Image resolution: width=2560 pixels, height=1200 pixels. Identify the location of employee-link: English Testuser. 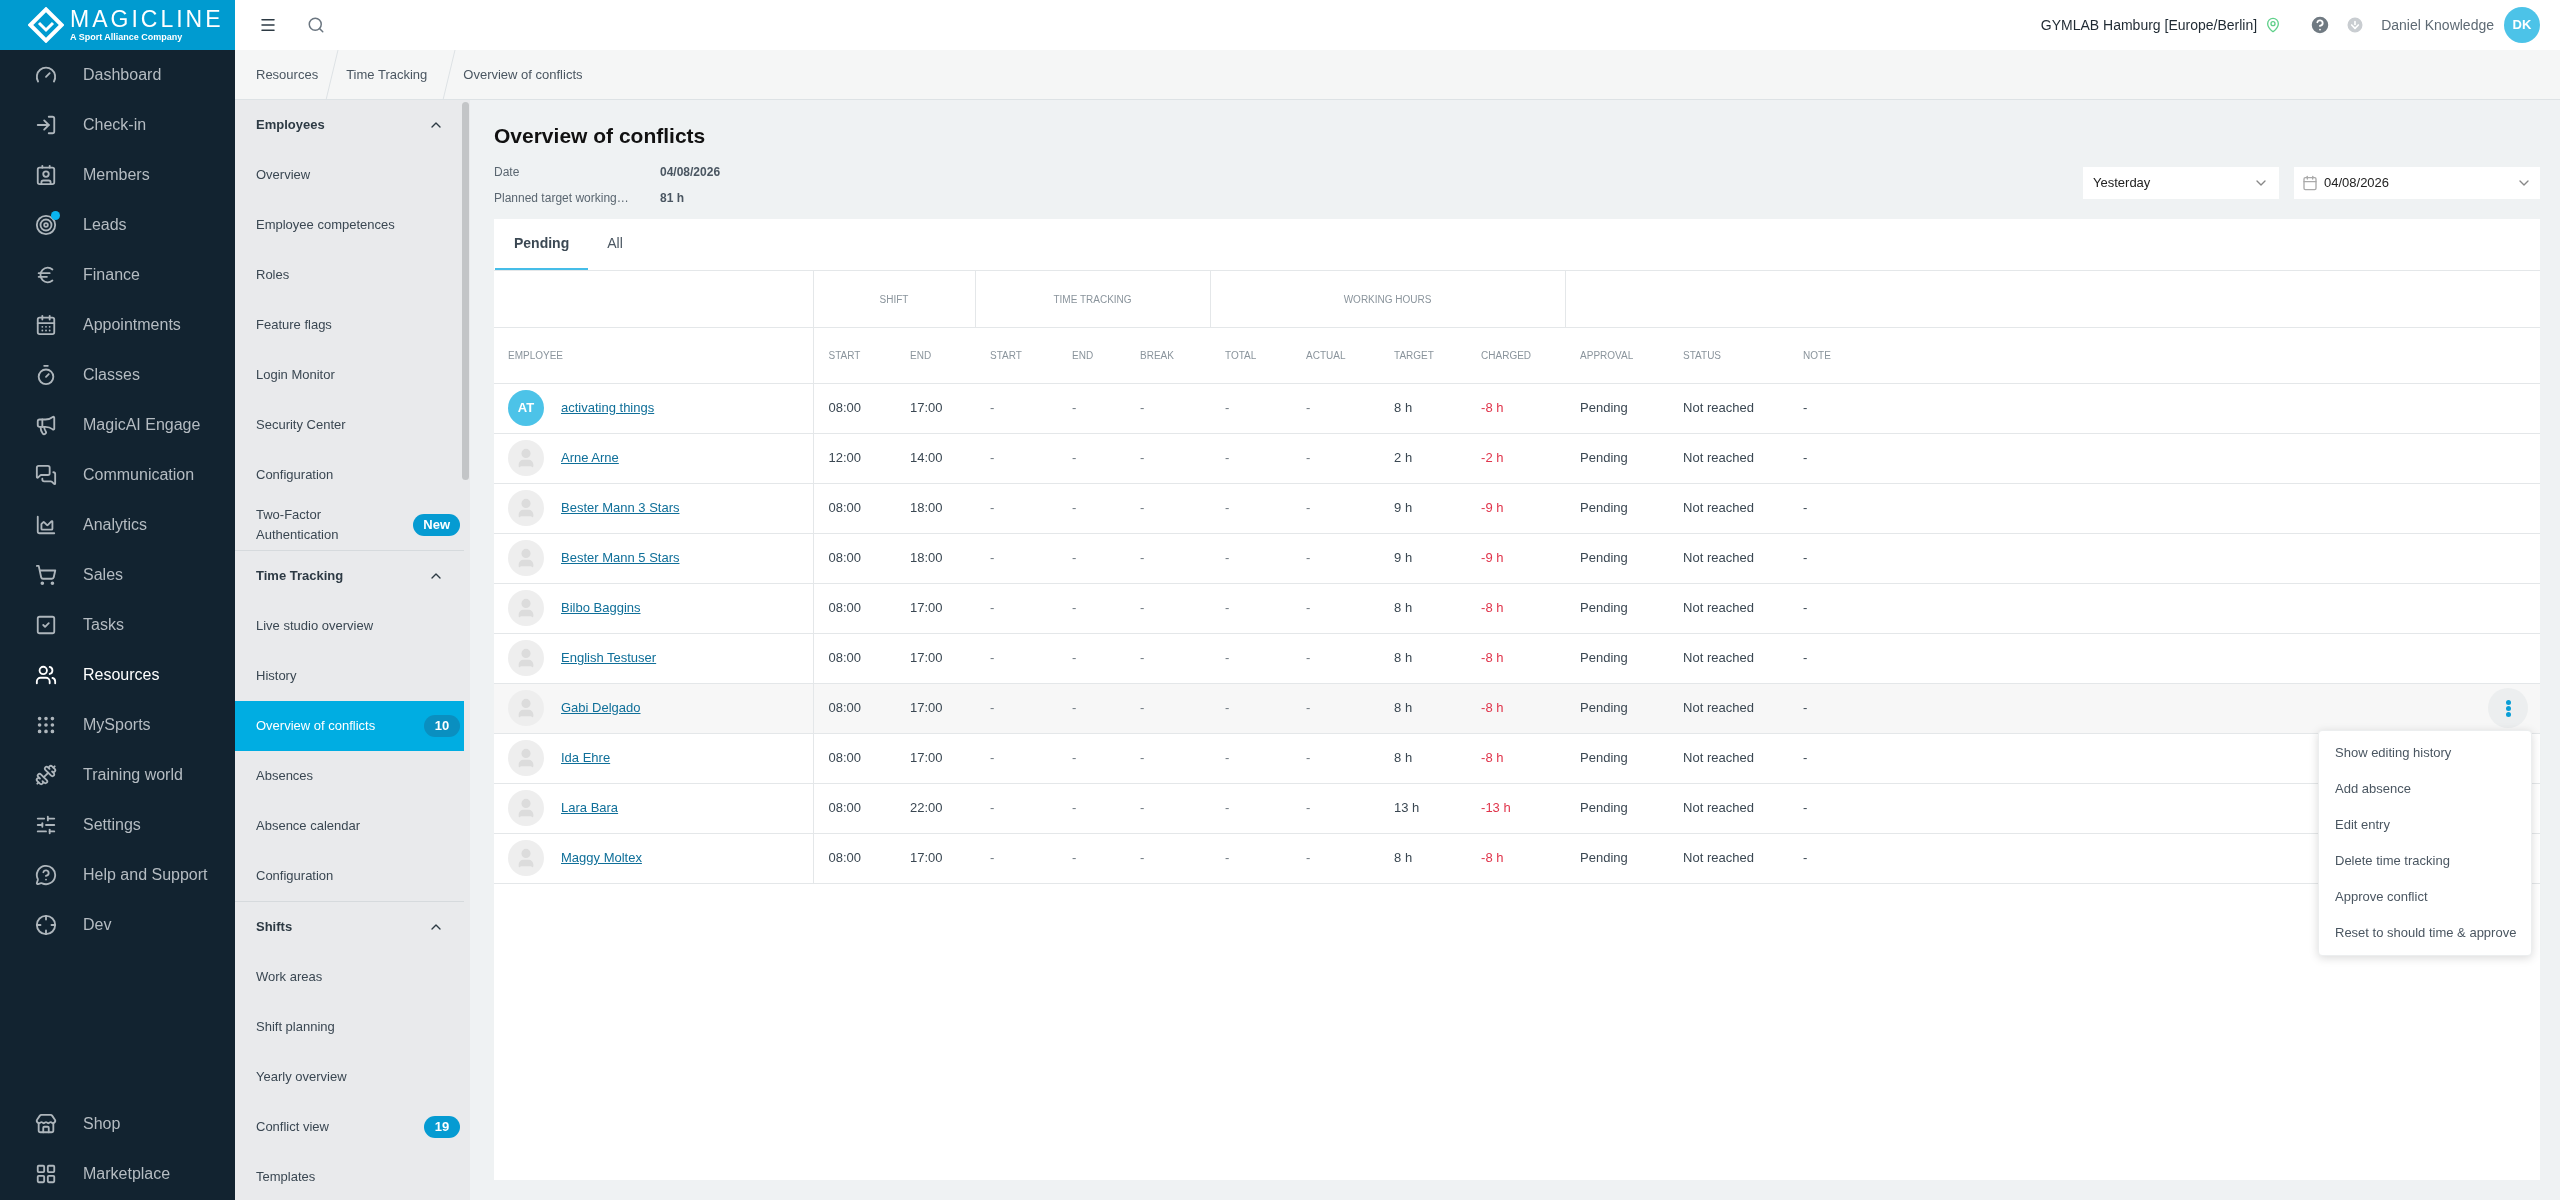
(609, 658).